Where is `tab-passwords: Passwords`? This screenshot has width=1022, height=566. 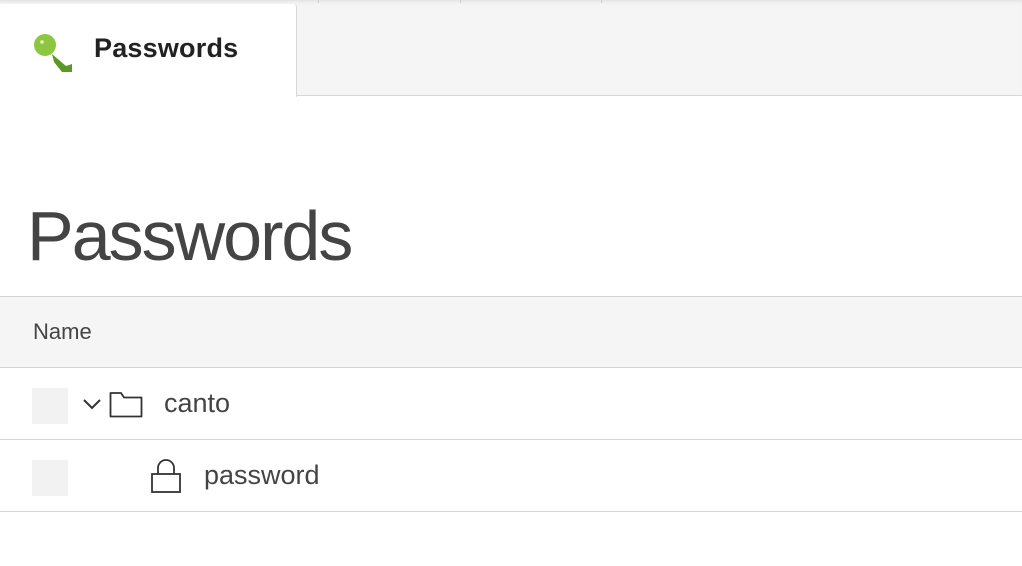 tab-passwords: Passwords is located at coordinates (148, 50).